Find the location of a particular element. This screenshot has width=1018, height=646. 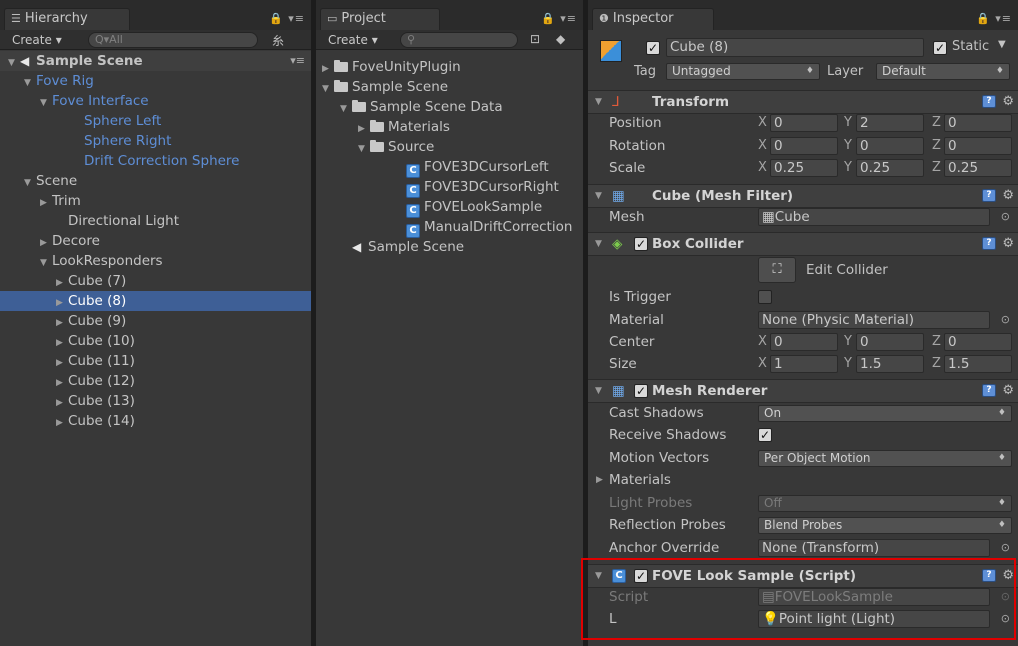

size-z-field: 1.5 is located at coordinates (978, 364).